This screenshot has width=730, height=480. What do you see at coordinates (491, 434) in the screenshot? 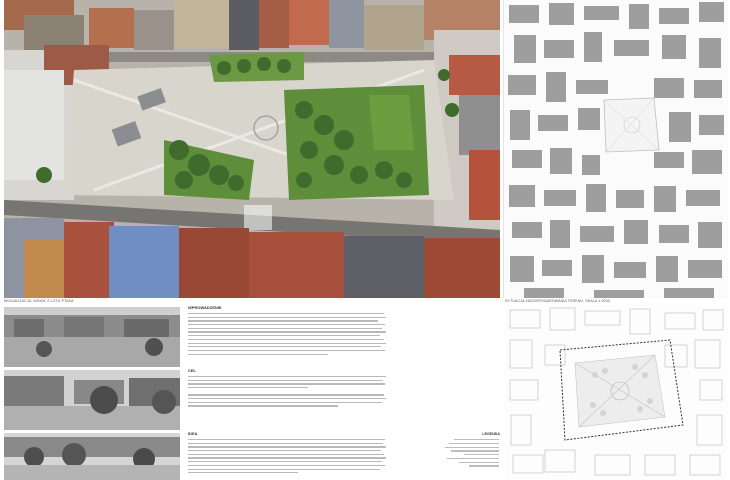
I see `legend-title: LEGENDA` at bounding box center [491, 434].